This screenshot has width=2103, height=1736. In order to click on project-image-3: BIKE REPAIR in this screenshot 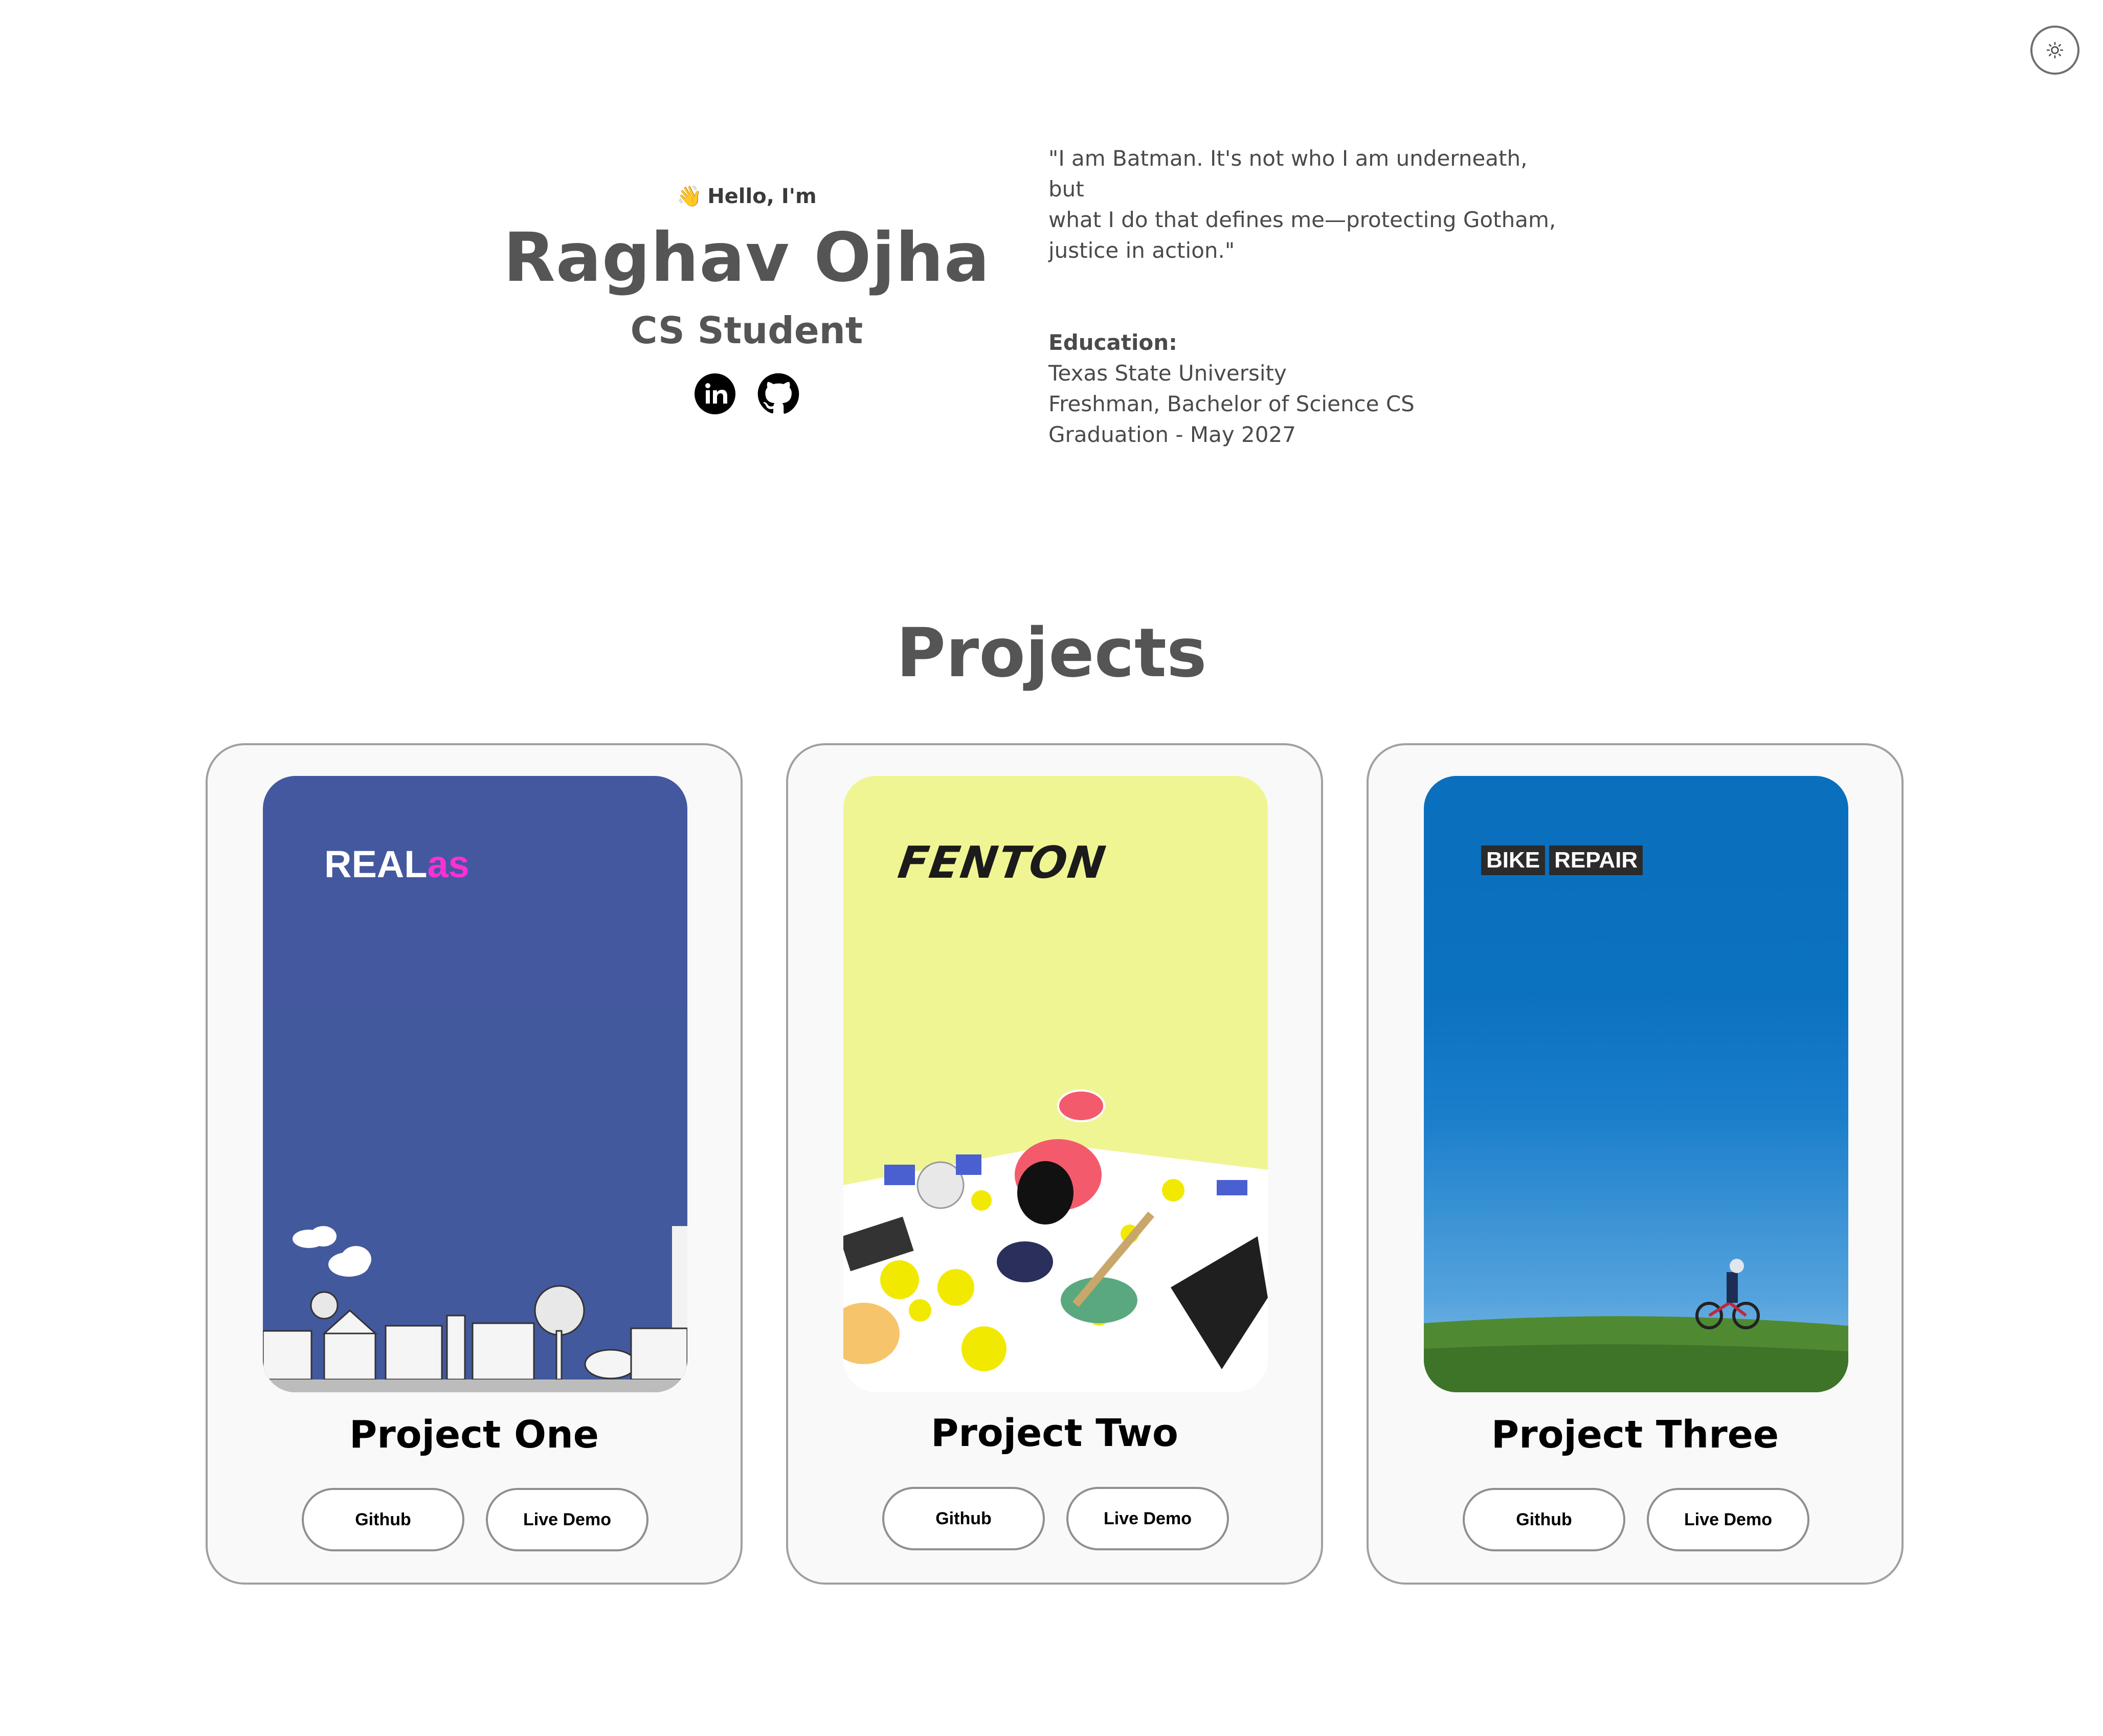, I will do `click(1636, 1084)`.